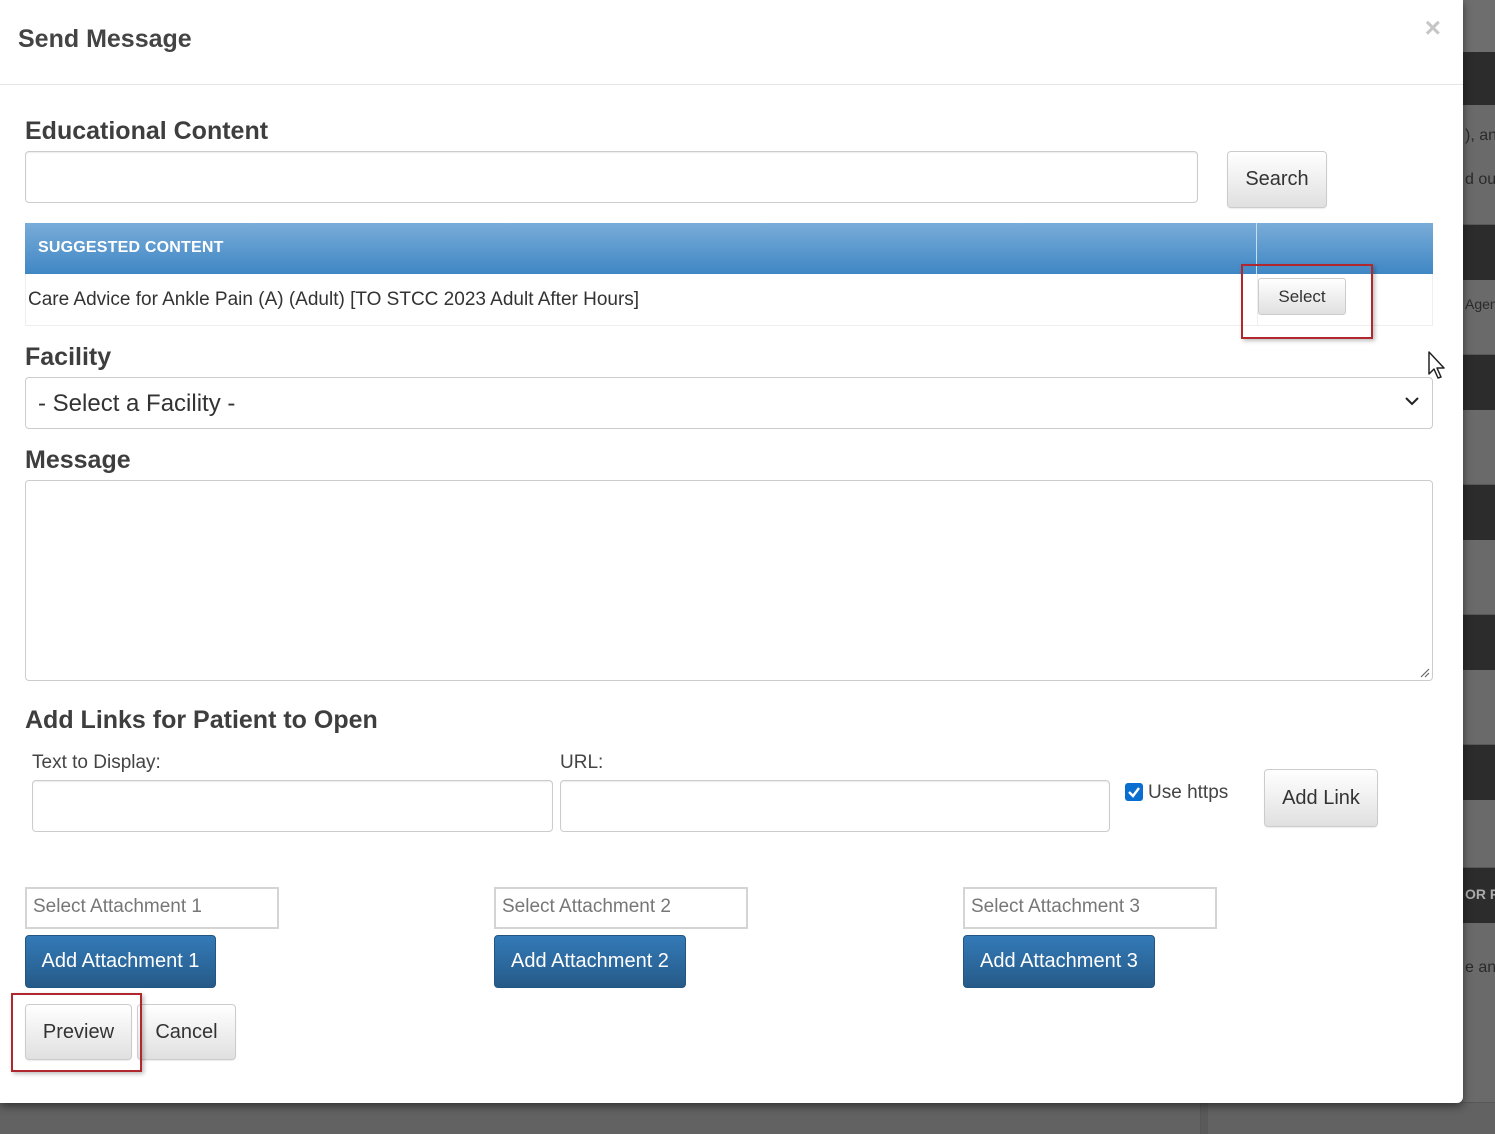  What do you see at coordinates (1480, 967) in the screenshot?
I see `background-text: e an` at bounding box center [1480, 967].